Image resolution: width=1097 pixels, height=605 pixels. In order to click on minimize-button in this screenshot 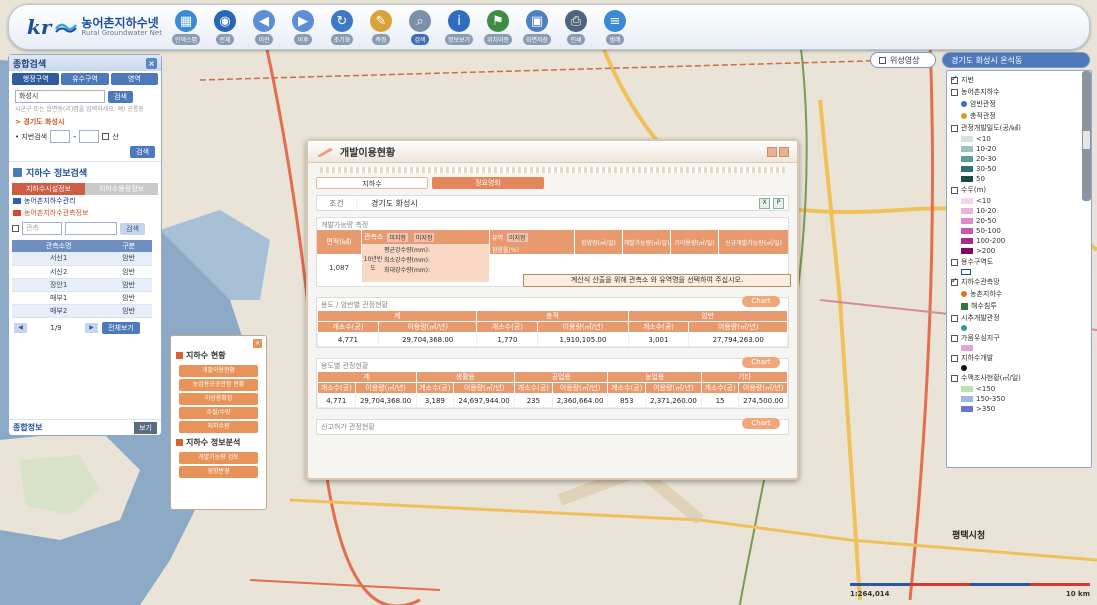, I will do `click(772, 151)`.